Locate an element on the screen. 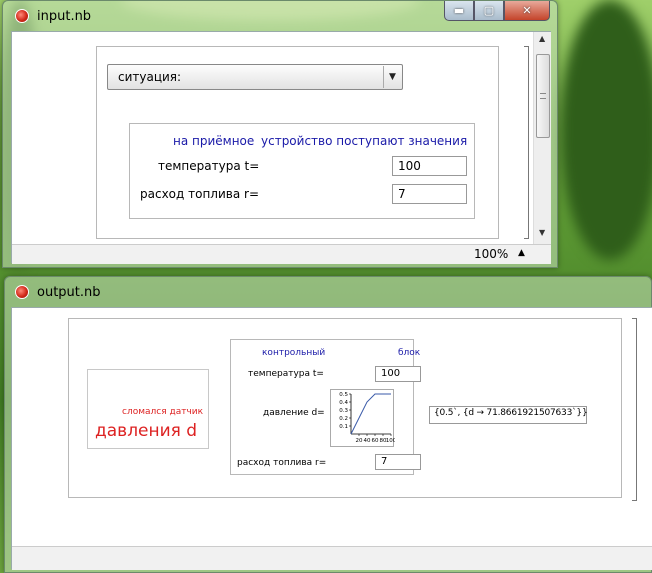 This screenshot has height=573, width=652. output-fuel-value: 7 is located at coordinates (398, 462).